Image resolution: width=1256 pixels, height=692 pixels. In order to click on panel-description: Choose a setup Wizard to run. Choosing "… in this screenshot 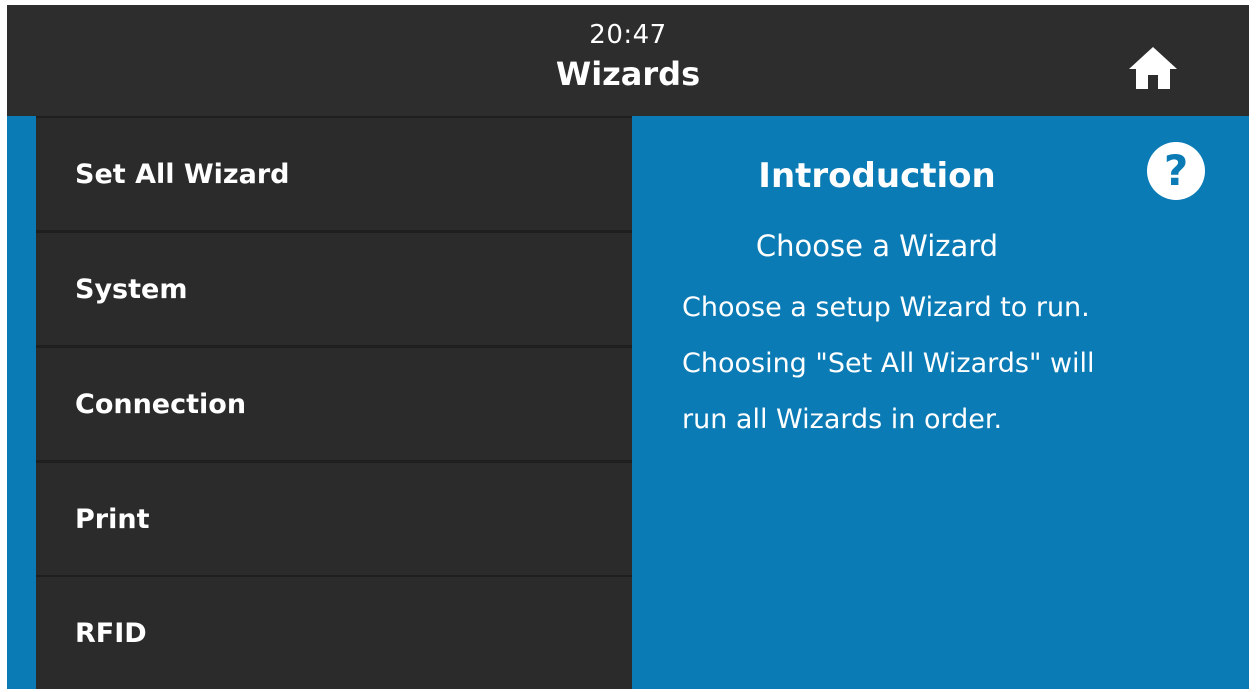, I will do `click(888, 363)`.